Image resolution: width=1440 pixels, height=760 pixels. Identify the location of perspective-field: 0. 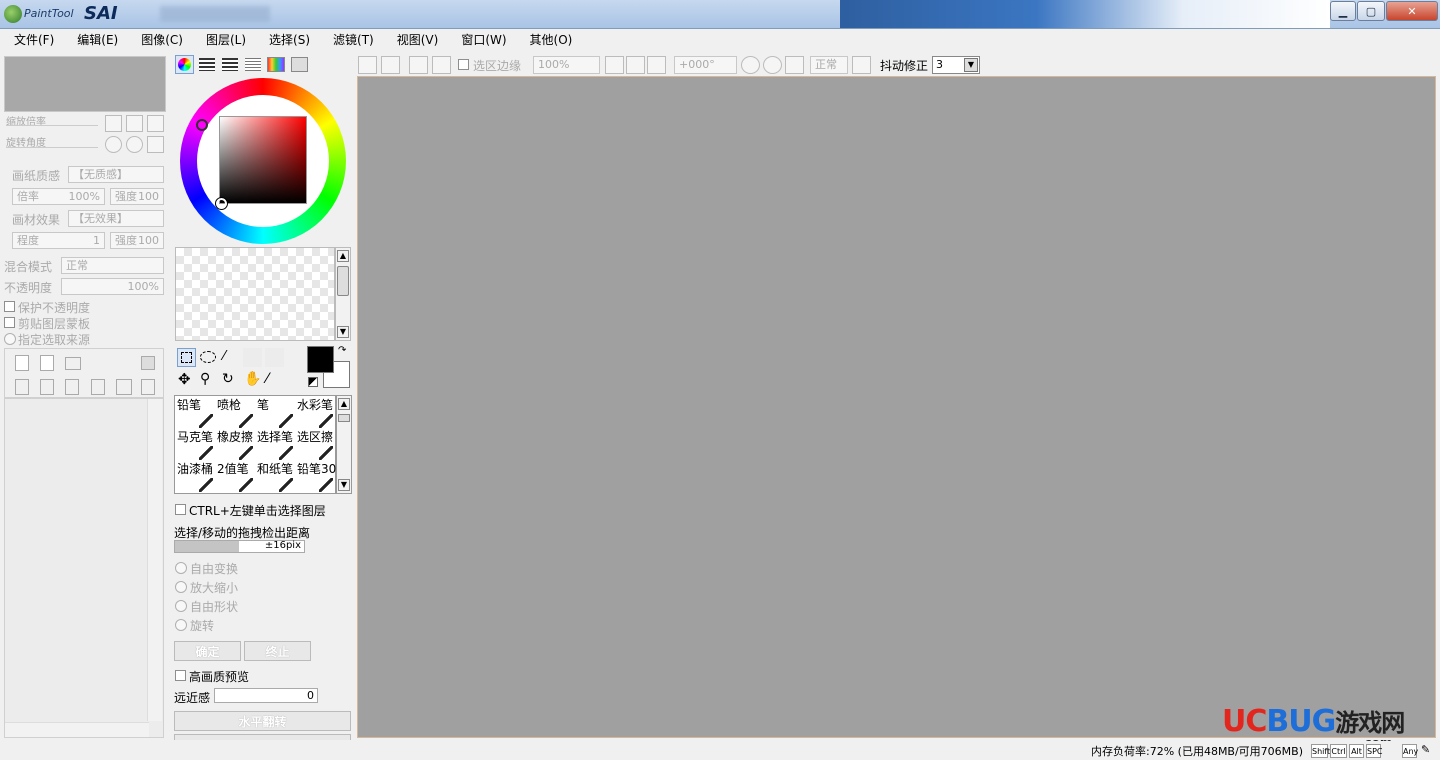
(266, 695).